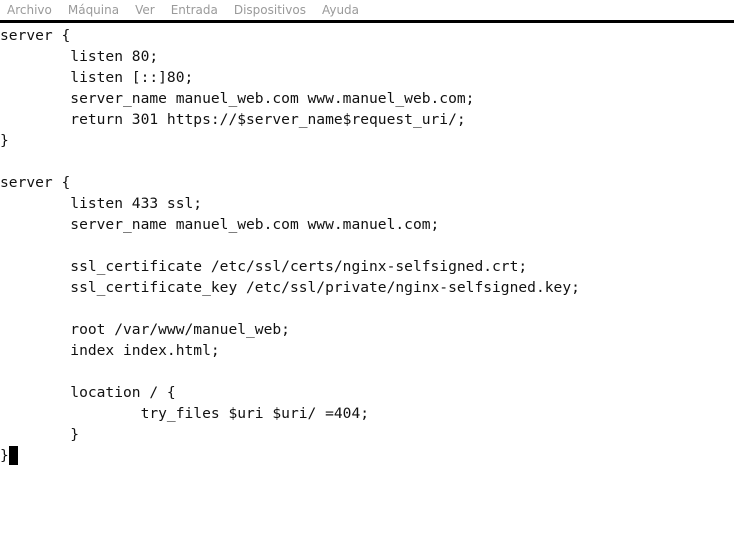 The image size is (734, 539). What do you see at coordinates (194, 10) in the screenshot?
I see `menu-entrada: Entrada` at bounding box center [194, 10].